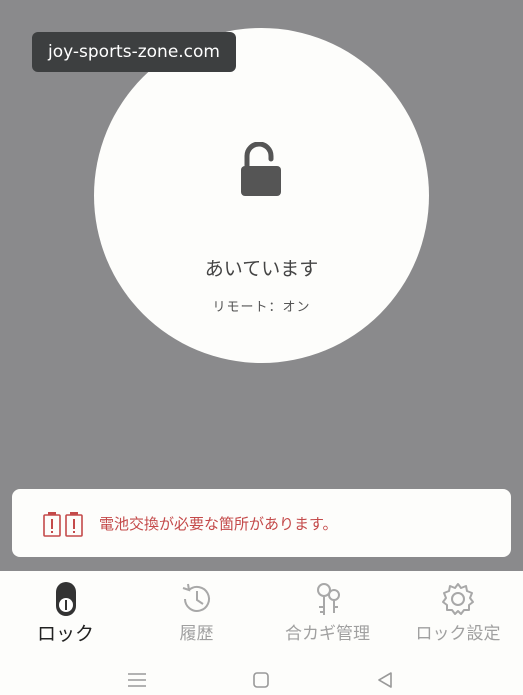 This screenshot has width=523, height=695. I want to click on battery-alert-banner: 電池交換が必要な箇所があります。, so click(261, 523).